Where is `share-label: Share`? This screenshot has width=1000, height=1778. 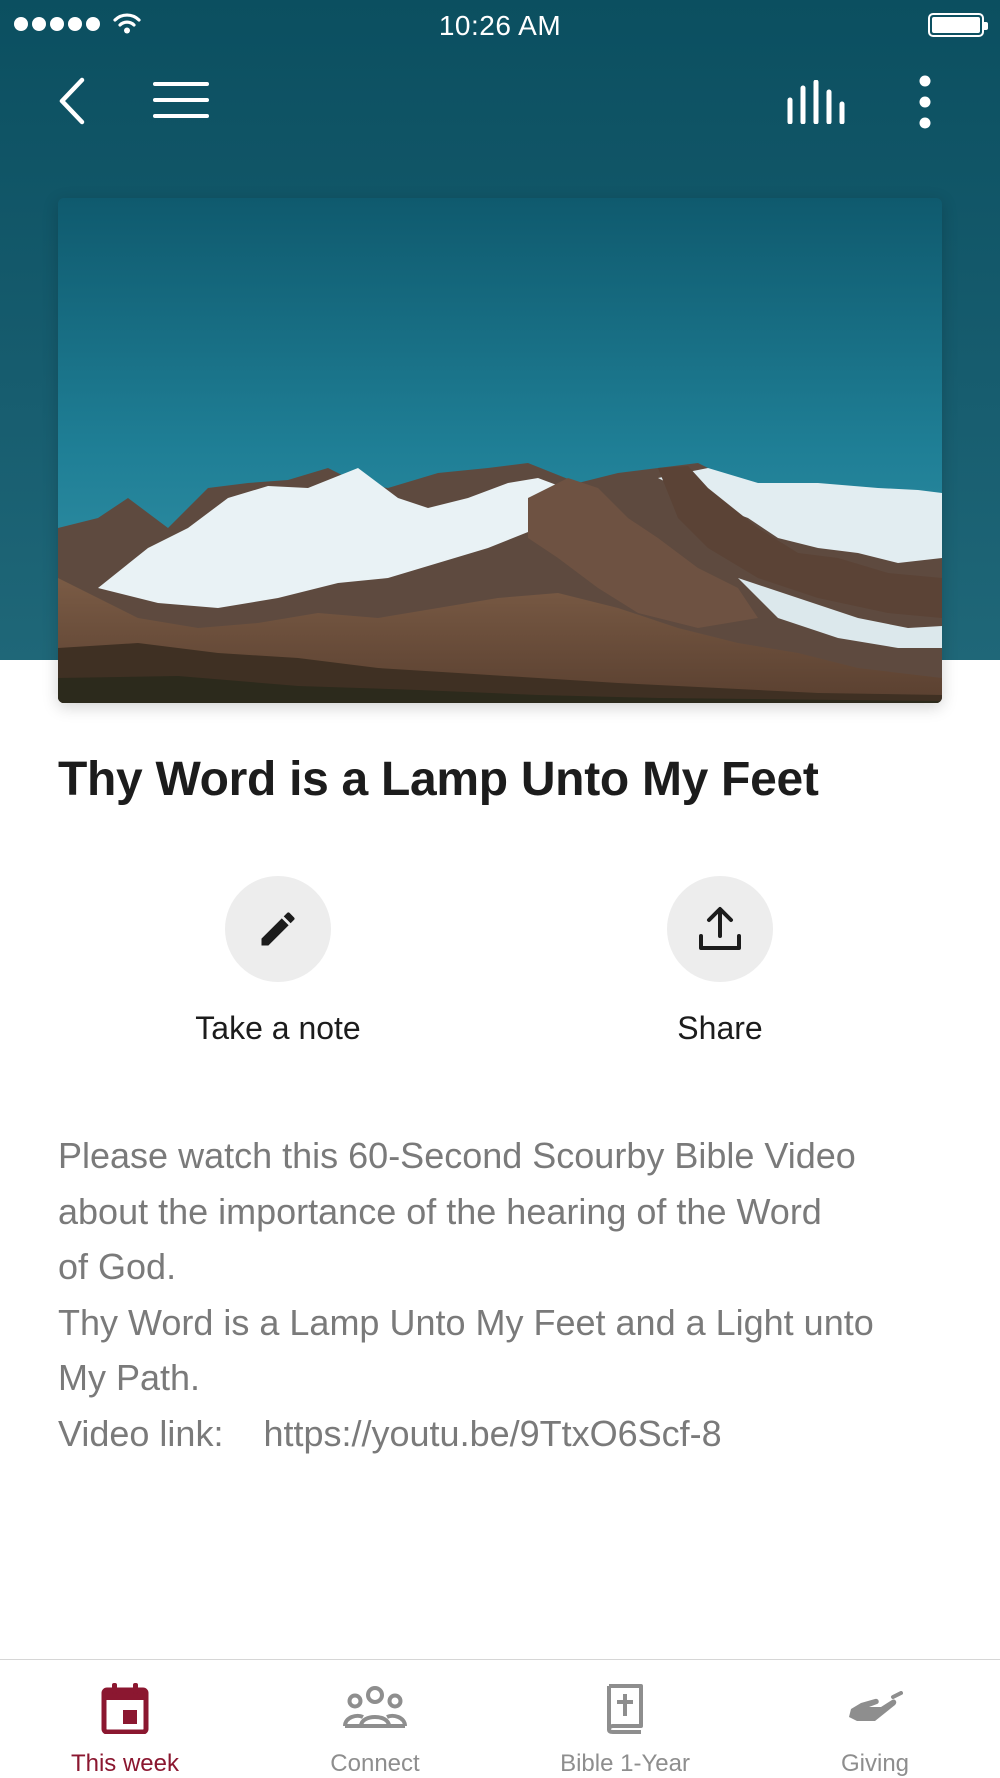 share-label: Share is located at coordinates (720, 1028).